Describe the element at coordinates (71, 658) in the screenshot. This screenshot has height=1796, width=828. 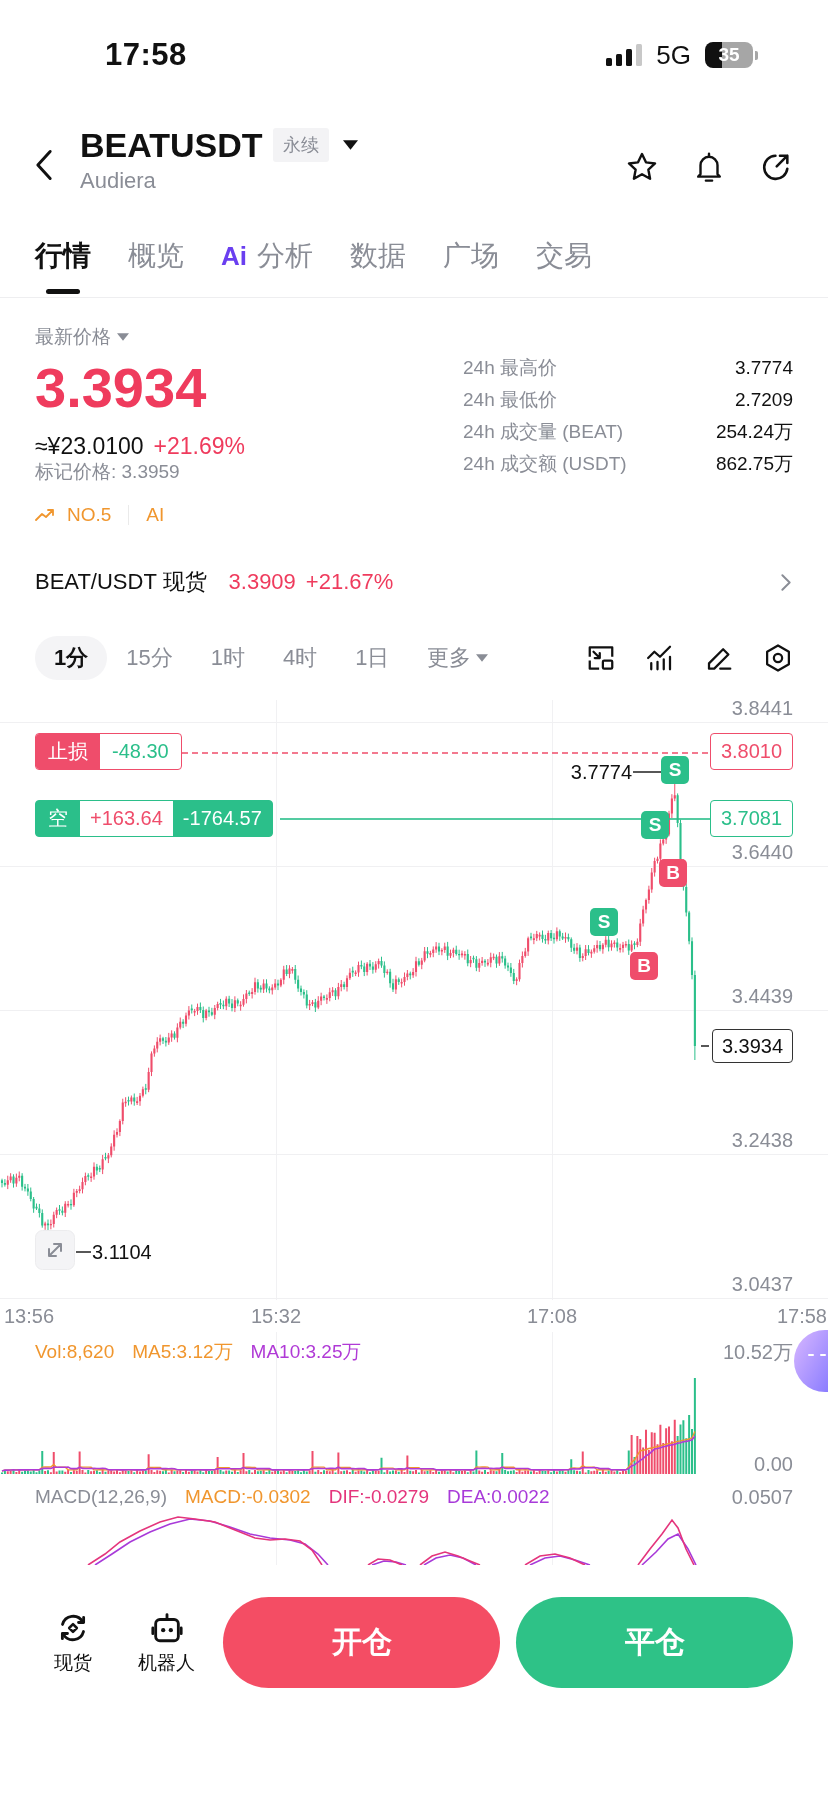
I see `interval-tab: 1分` at that location.